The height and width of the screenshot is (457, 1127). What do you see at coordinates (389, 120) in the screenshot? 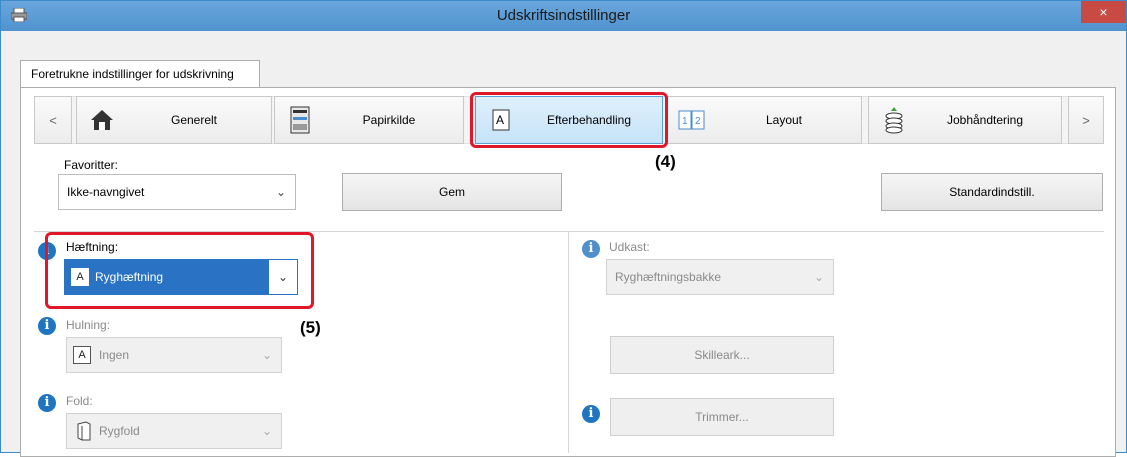
I see `nav-item-label: Papirkilde` at bounding box center [389, 120].